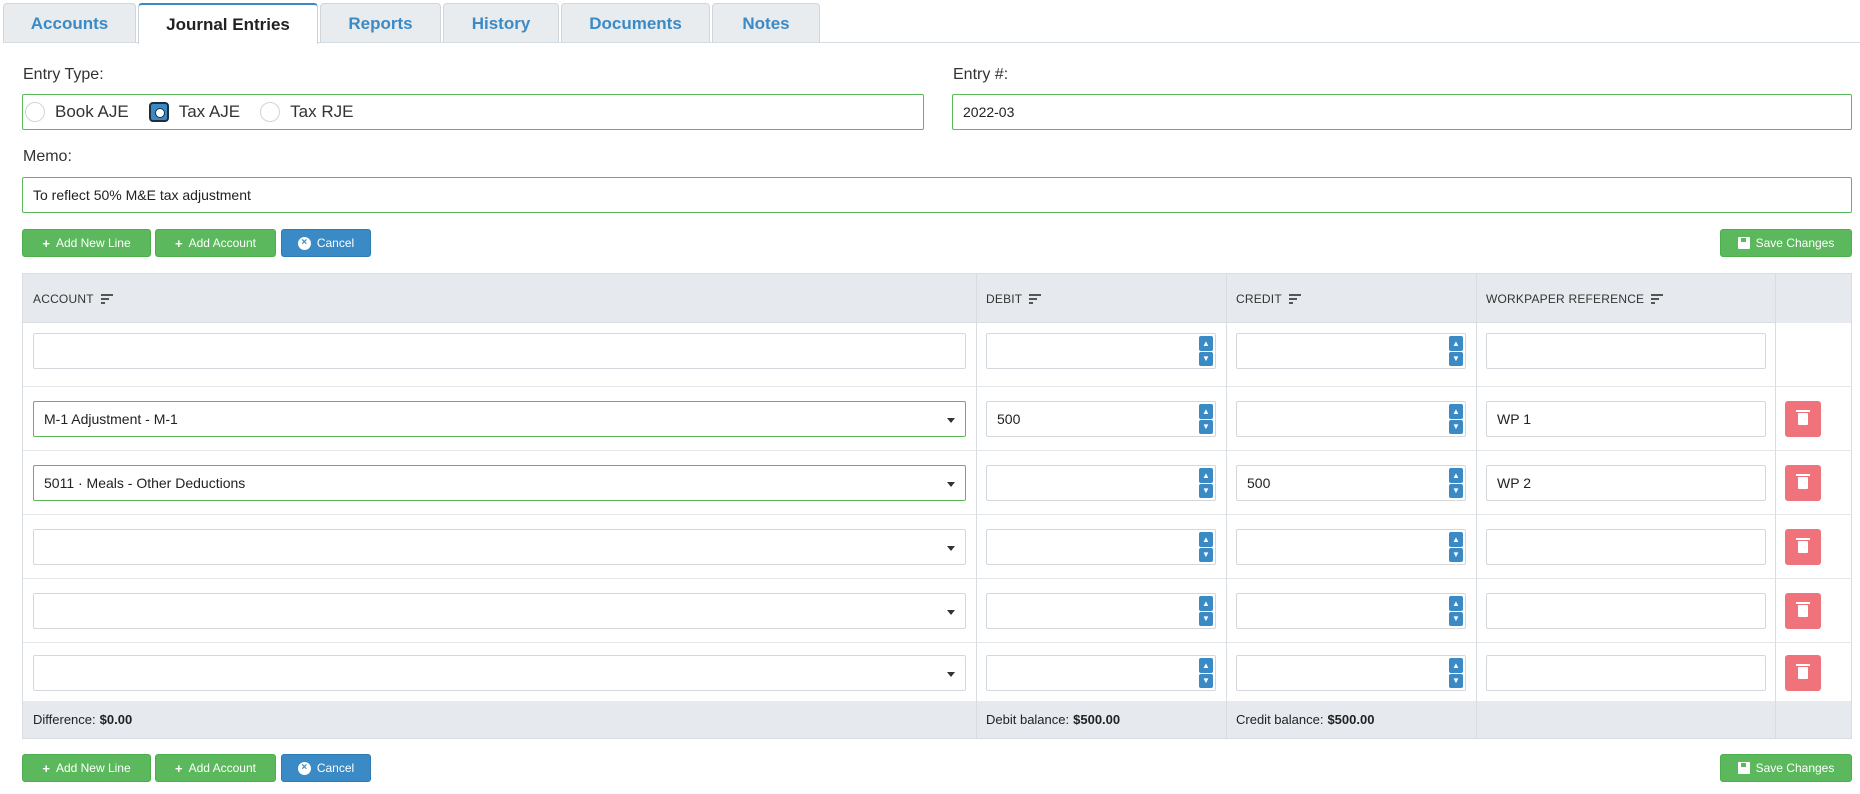 The width and height of the screenshot is (1860, 794). What do you see at coordinates (69, 23) in the screenshot?
I see `tab-accounts: Accounts` at bounding box center [69, 23].